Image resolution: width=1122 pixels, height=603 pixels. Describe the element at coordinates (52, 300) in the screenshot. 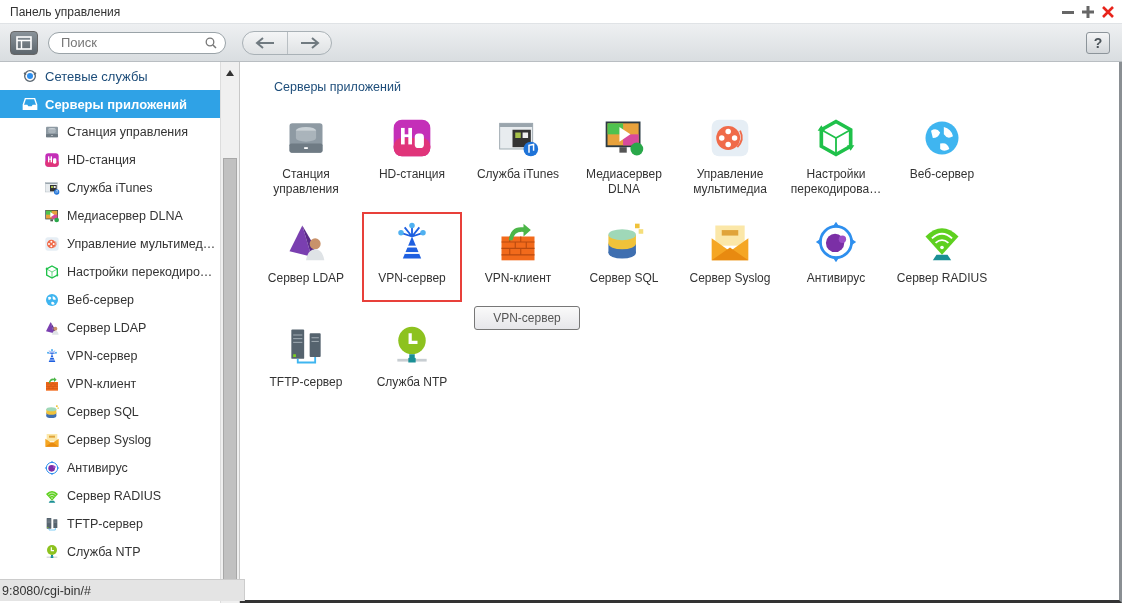

I see `globe-icon` at that location.